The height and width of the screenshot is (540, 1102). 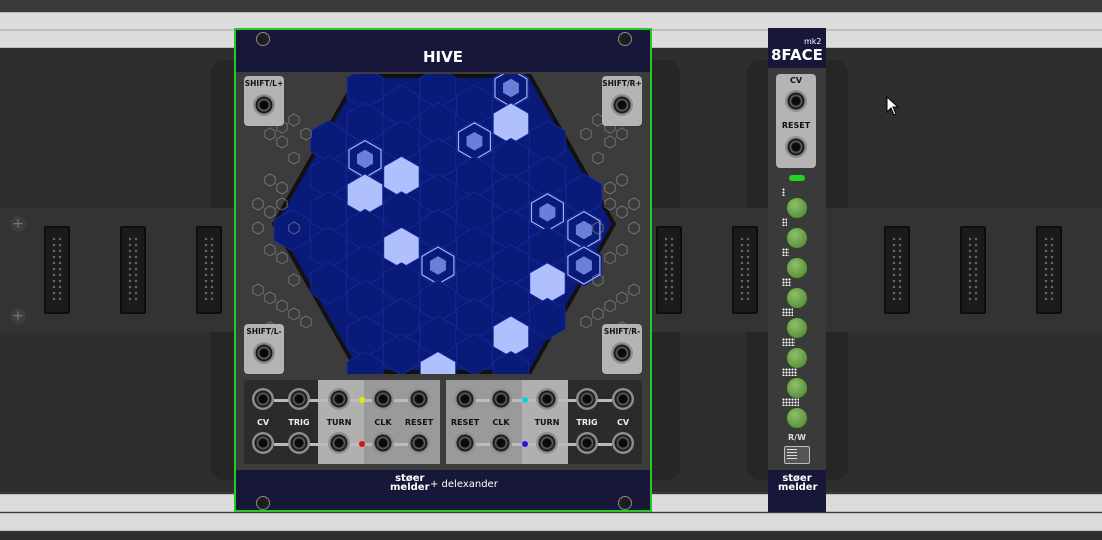 What do you see at coordinates (464, 484) in the screenshot?
I see `brand-suffix: + delexander` at bounding box center [464, 484].